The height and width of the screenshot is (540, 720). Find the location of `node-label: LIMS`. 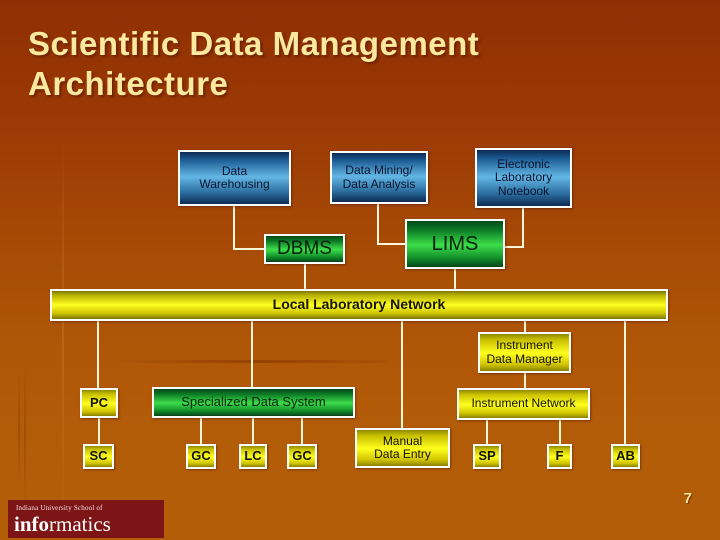

node-label: LIMS is located at coordinates (455, 243).